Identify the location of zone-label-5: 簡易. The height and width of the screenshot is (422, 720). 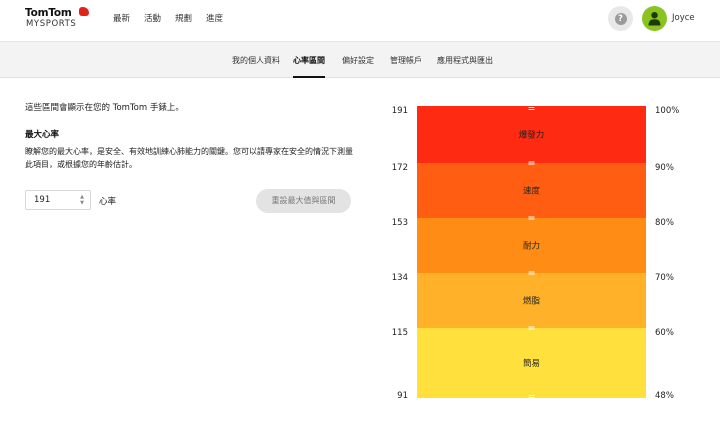
(531, 363).